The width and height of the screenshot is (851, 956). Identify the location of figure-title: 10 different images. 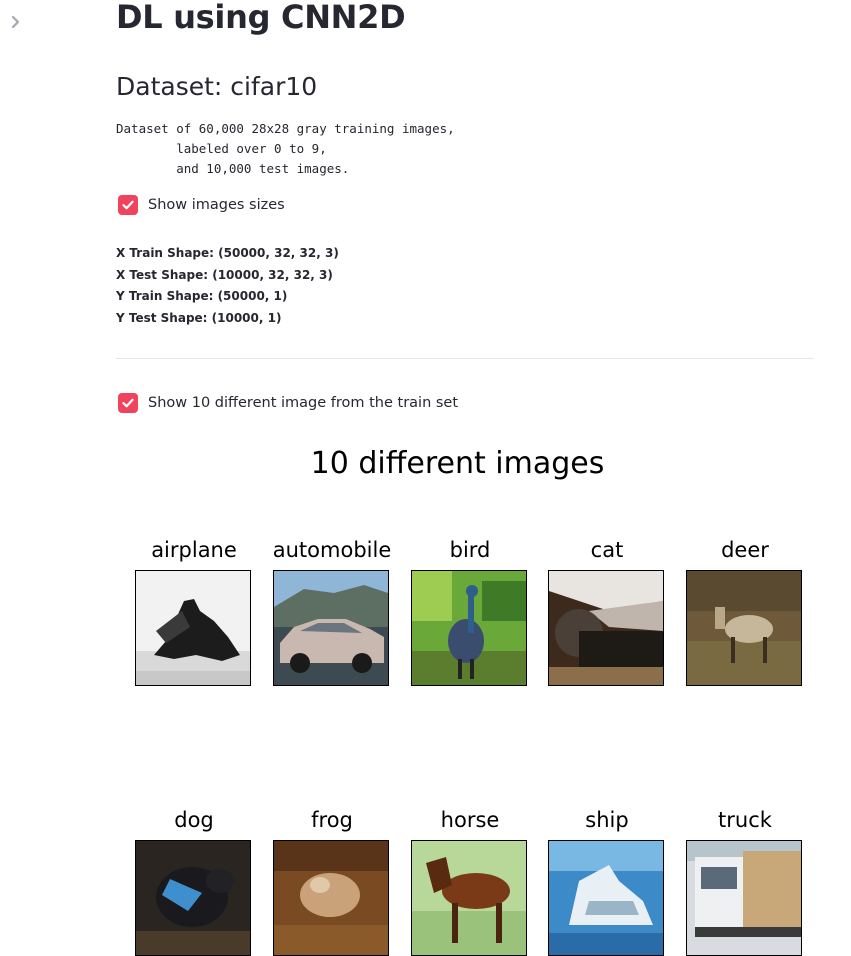
(457, 463).